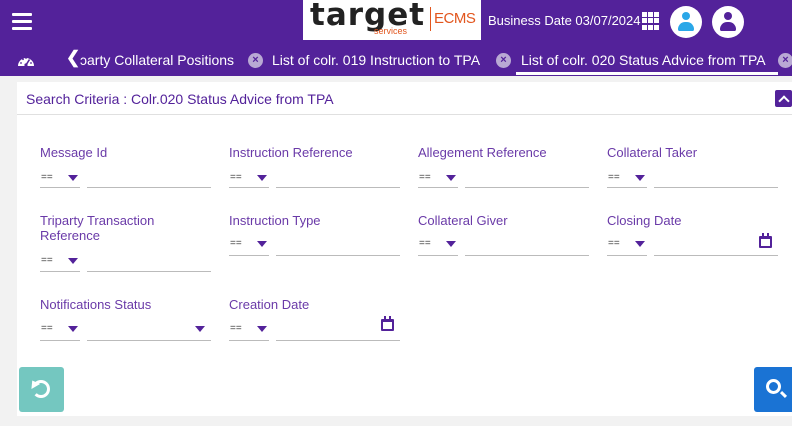 Image resolution: width=792 pixels, height=426 pixels. What do you see at coordinates (728, 22) in the screenshot?
I see `user-profile-icon` at bounding box center [728, 22].